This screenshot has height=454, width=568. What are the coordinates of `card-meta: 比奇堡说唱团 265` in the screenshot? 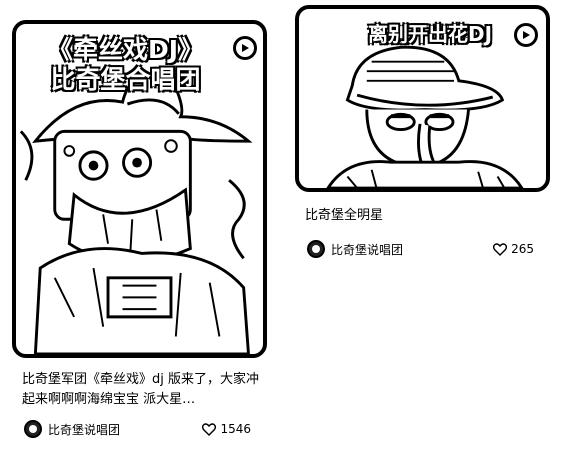 It's located at (422, 249).